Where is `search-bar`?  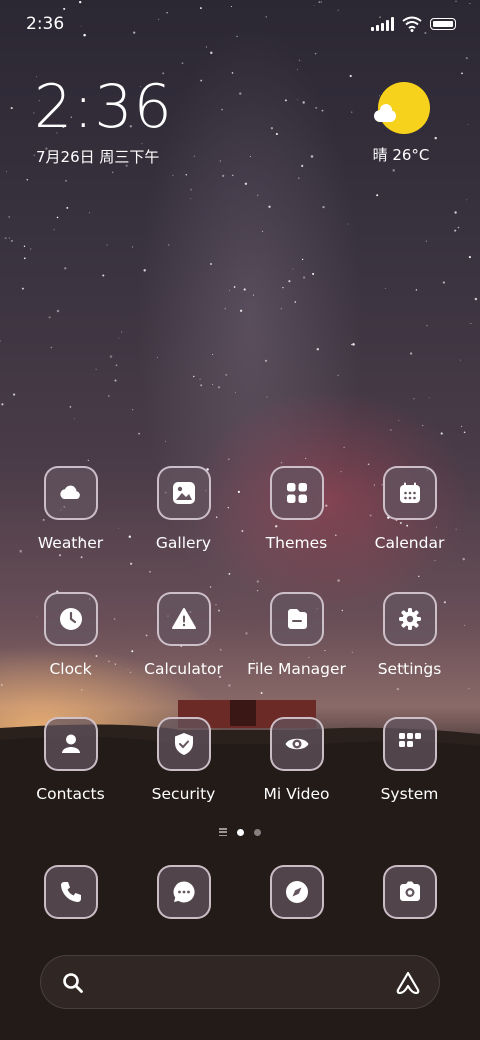
search-bar is located at coordinates (240, 982).